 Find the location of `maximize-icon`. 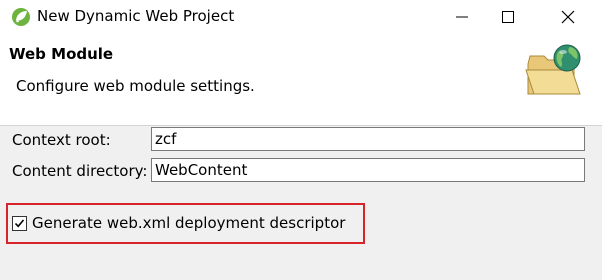

maximize-icon is located at coordinates (508, 17).